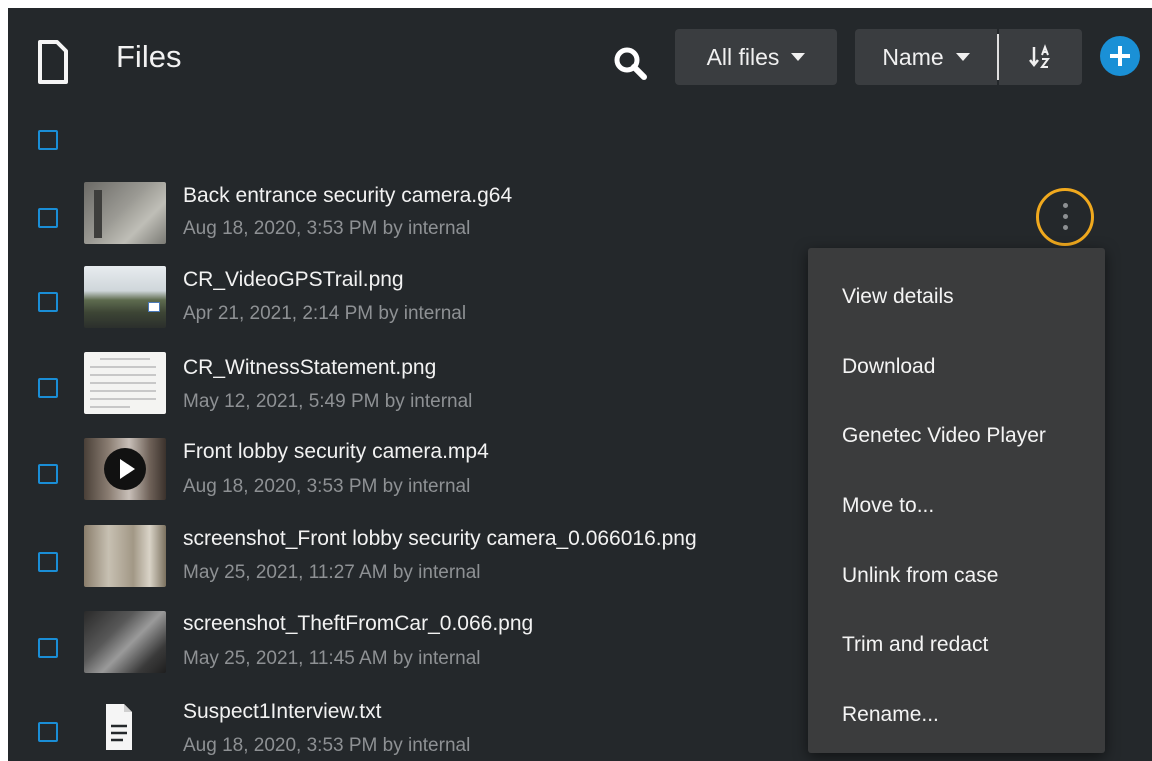 This screenshot has height=761, width=1152. Describe the element at coordinates (358, 623) in the screenshot. I see `file-name: screenshot_TheftFromCar_0.066.png` at that location.